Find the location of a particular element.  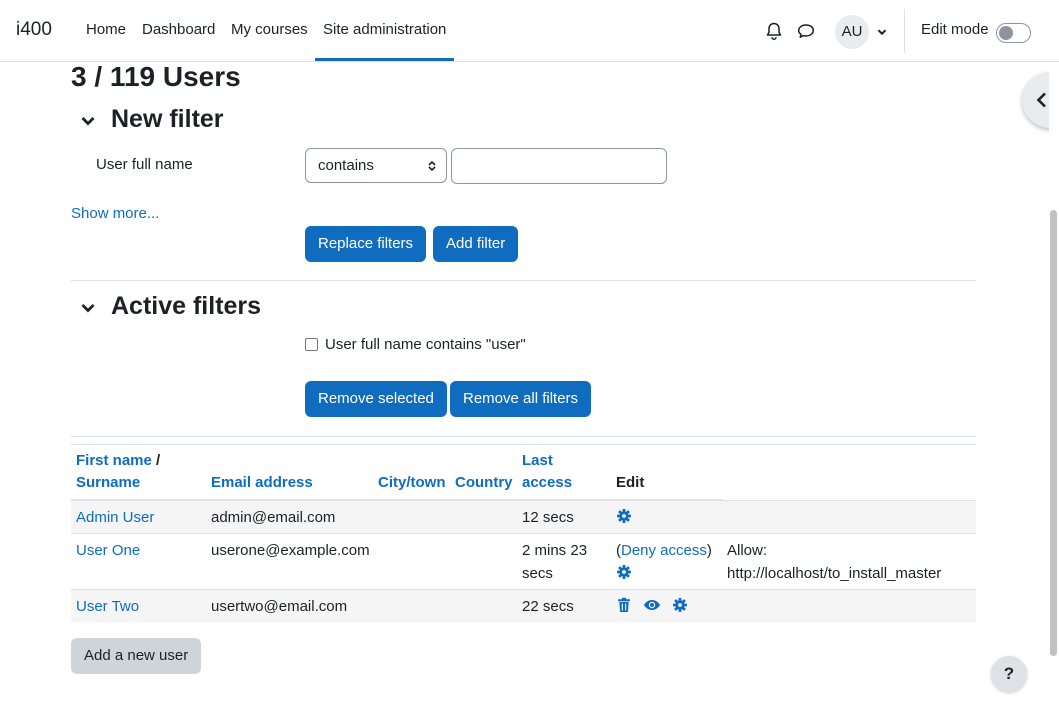

scrollbar-thumb is located at coordinates (1053, 433).